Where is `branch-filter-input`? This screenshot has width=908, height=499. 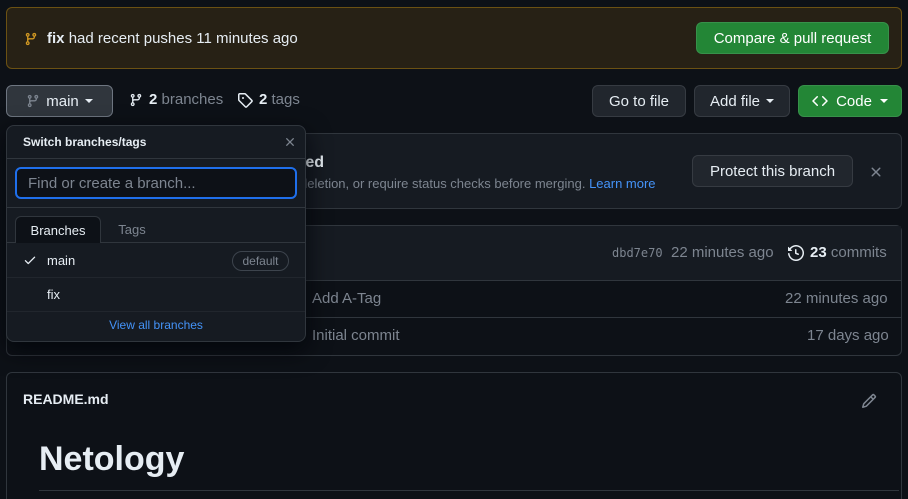 branch-filter-input is located at coordinates (156, 183).